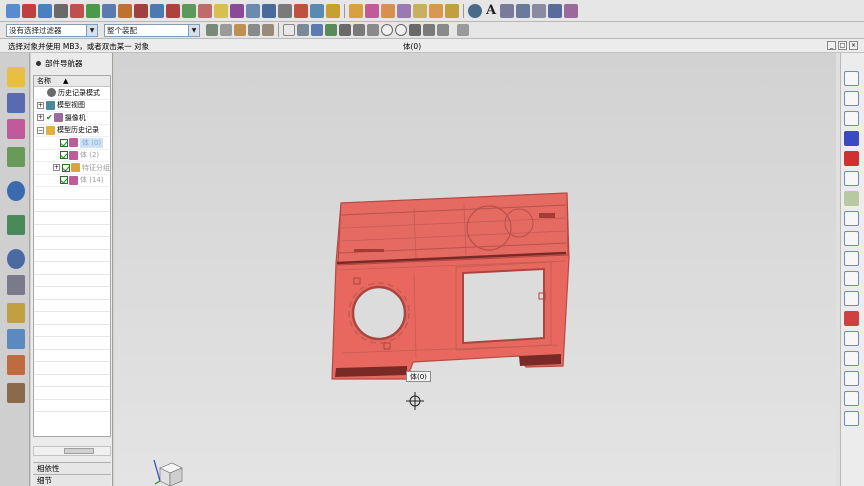  I want to click on front-view-icon, so click(851, 298).